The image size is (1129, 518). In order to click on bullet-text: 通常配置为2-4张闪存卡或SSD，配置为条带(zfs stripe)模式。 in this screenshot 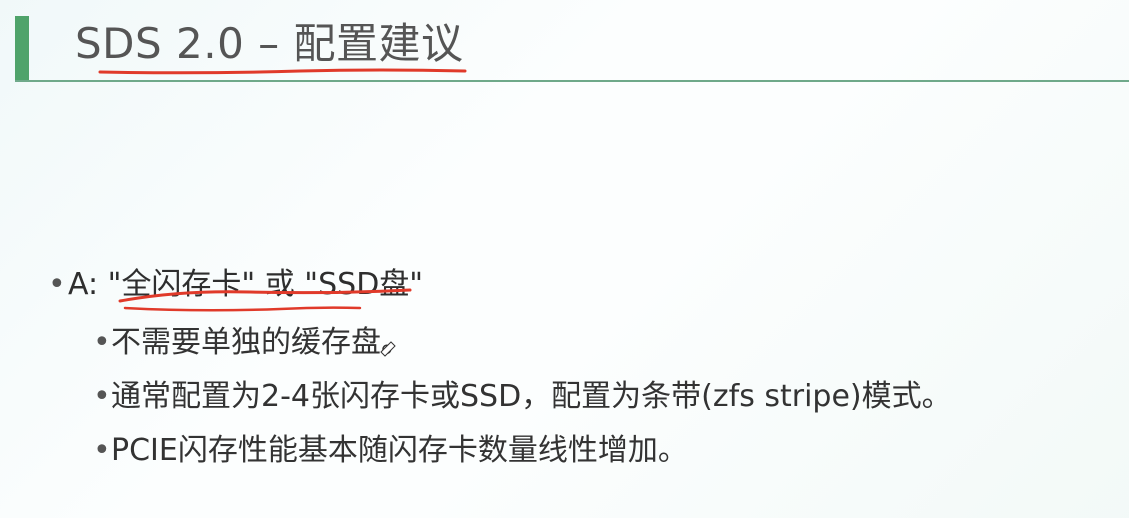, I will do `click(531, 396)`.